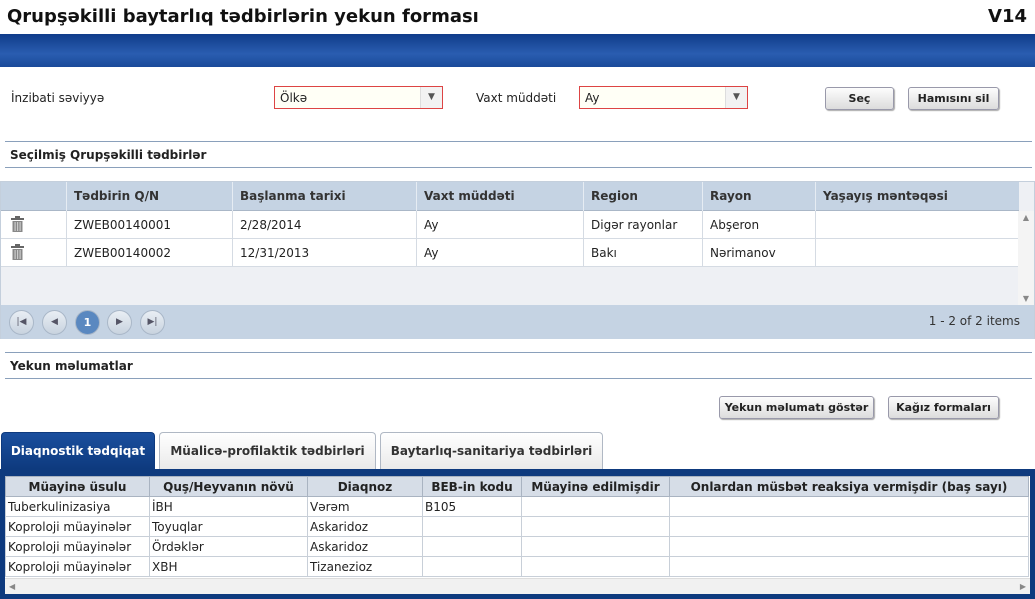 Image resolution: width=1035 pixels, height=599 pixels. I want to click on col-header: Yaşayış məntəqəsi, so click(917, 196).